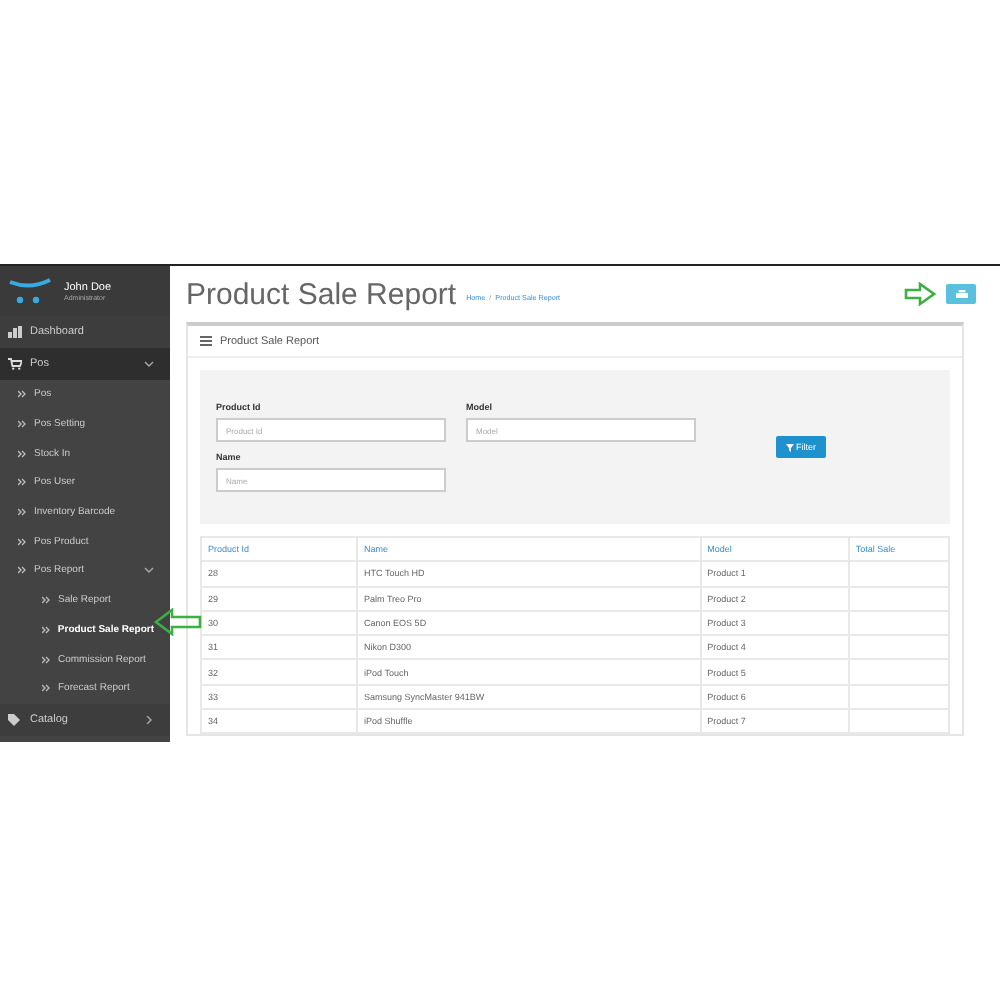  What do you see at coordinates (321, 294) in the screenshot?
I see `page-title: Product Sale Report` at bounding box center [321, 294].